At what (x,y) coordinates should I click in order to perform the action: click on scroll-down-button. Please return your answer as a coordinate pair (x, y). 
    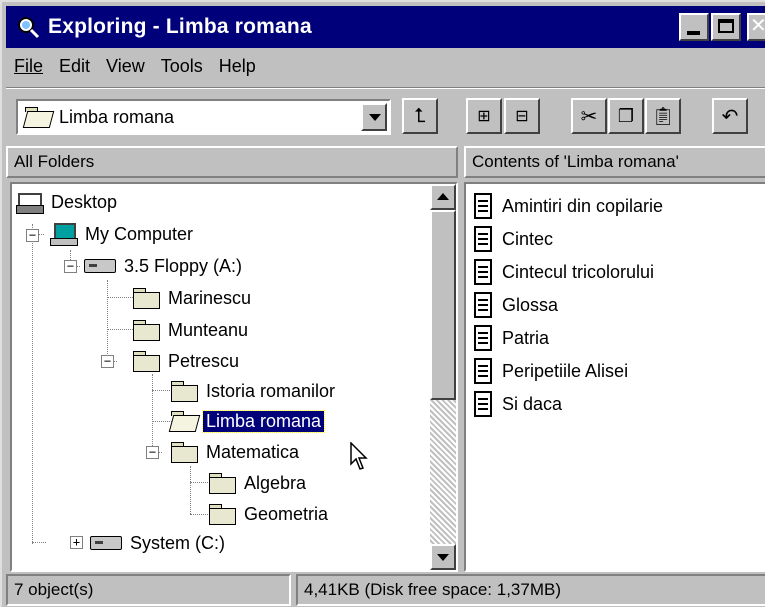
    Looking at the image, I should click on (443, 557).